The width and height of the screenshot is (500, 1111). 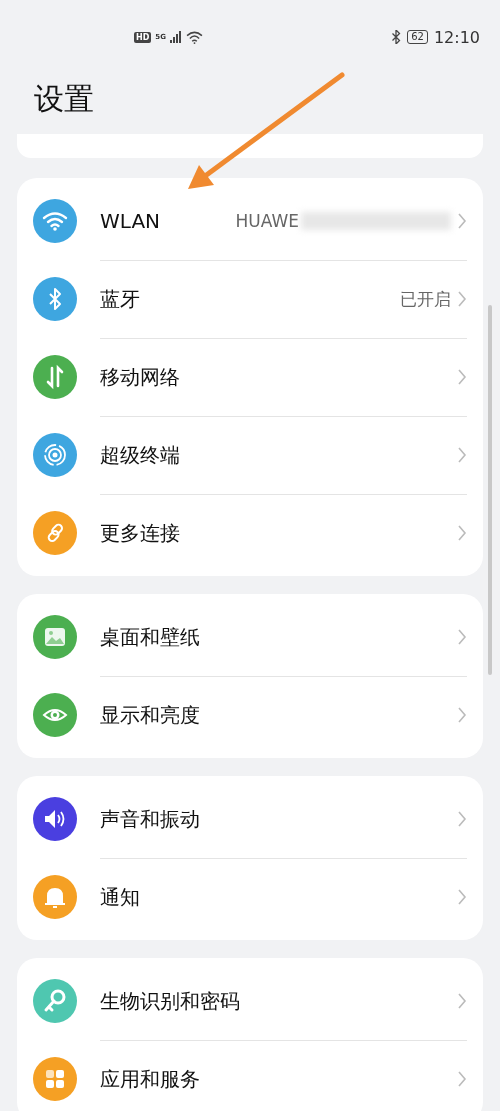 I want to click on item-label: 超级终端, so click(x=140, y=455).